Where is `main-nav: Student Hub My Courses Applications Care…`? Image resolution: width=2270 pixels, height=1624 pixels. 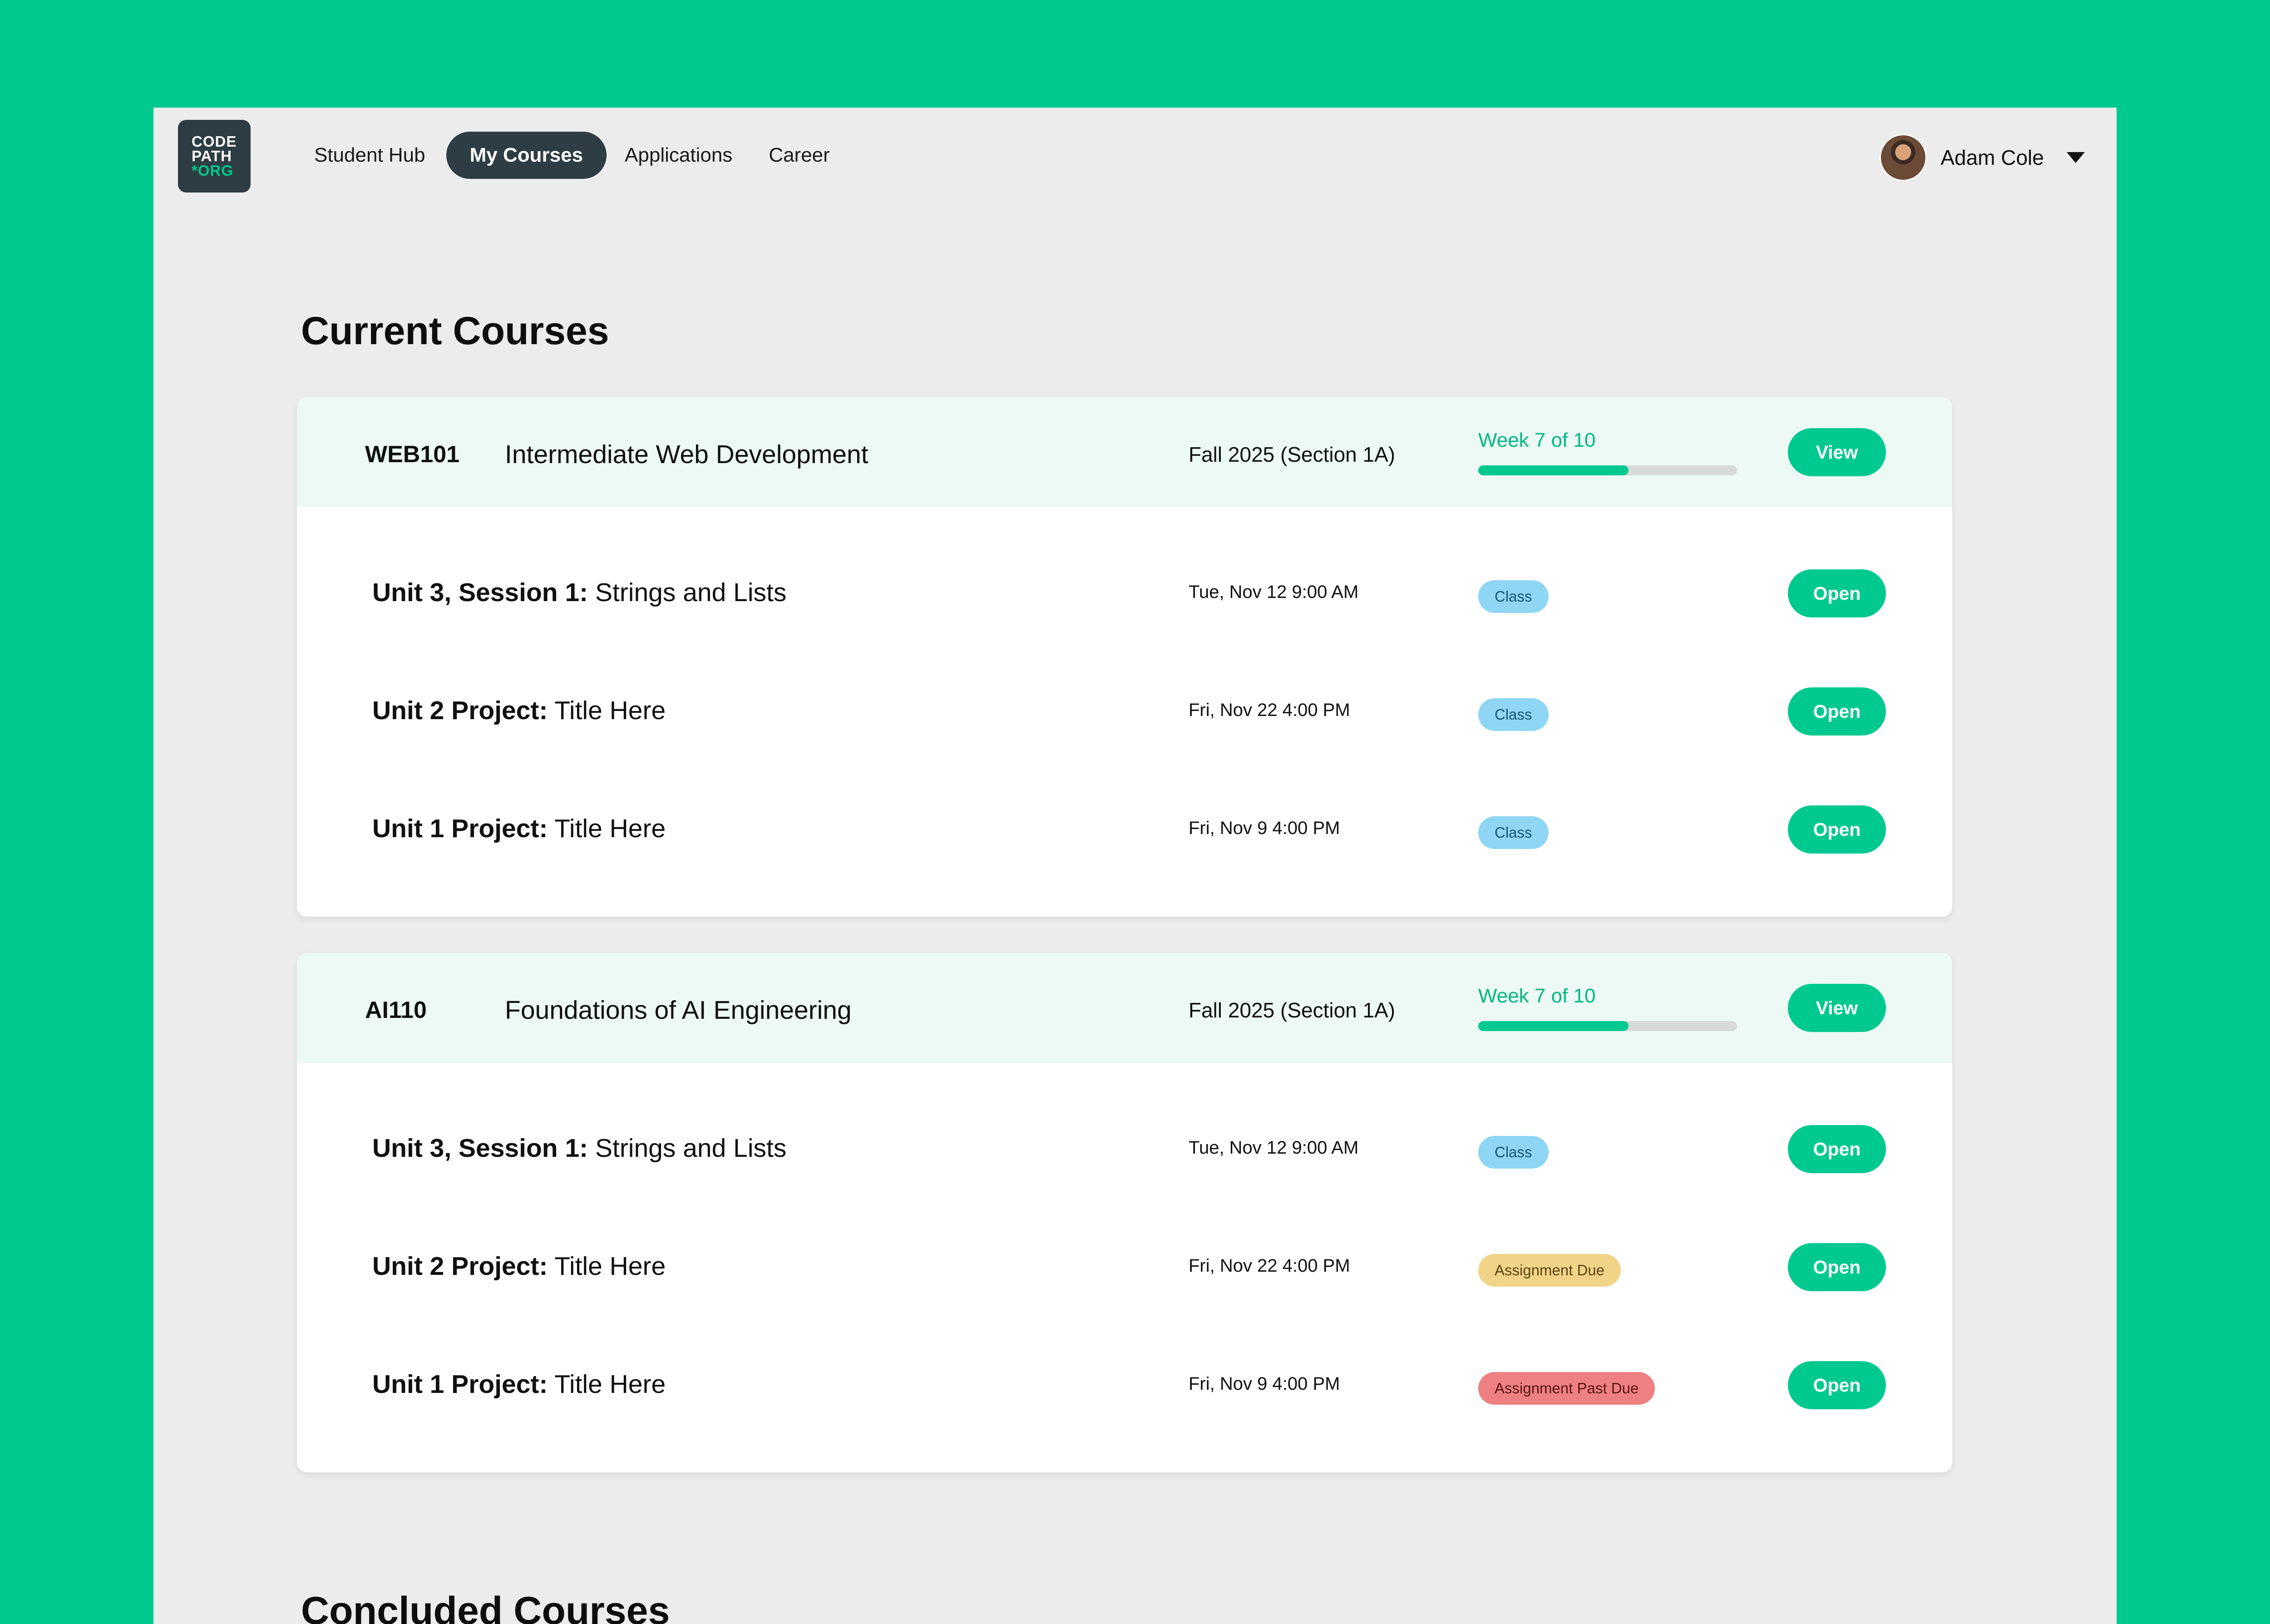 main-nav: Student Hub My Courses Applications Care… is located at coordinates (569, 155).